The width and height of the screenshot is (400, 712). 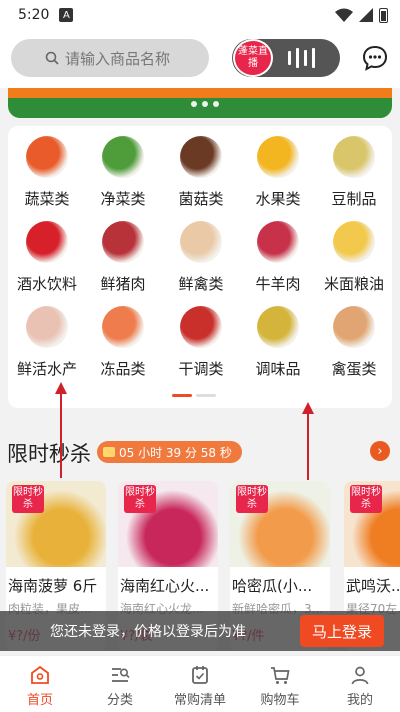 I want to click on soy-icon, so click(x=354, y=157).